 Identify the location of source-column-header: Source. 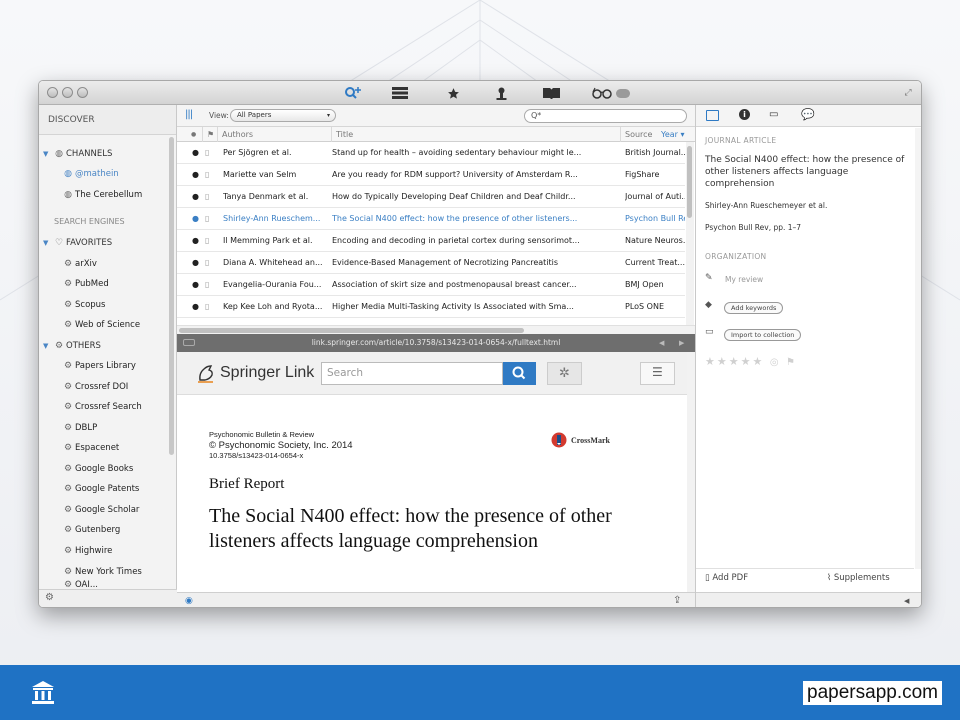
(658, 134).